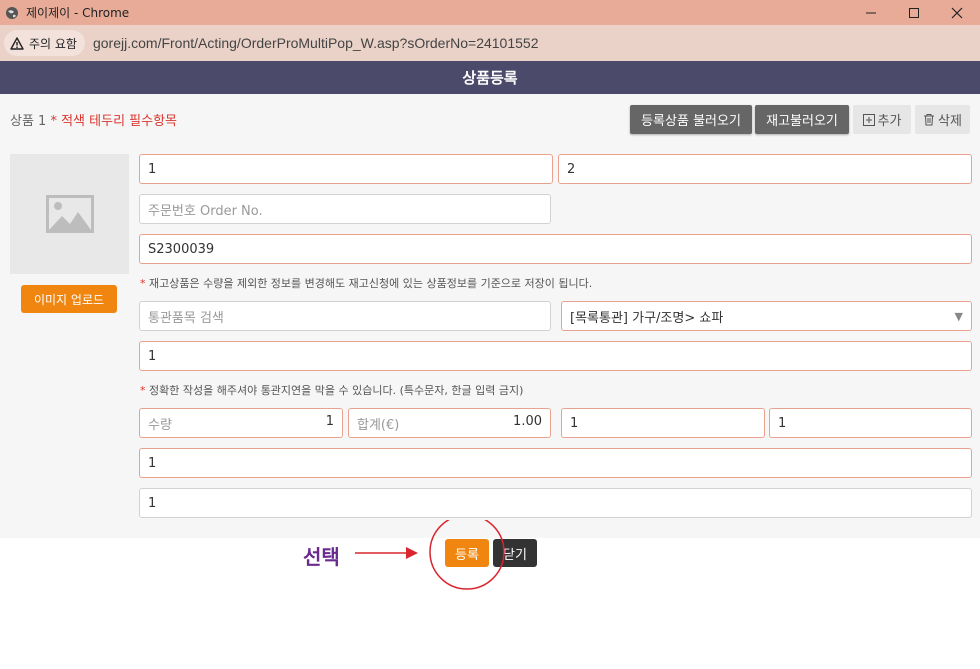  Describe the element at coordinates (346, 169) in the screenshot. I see `field-1: 1` at that location.